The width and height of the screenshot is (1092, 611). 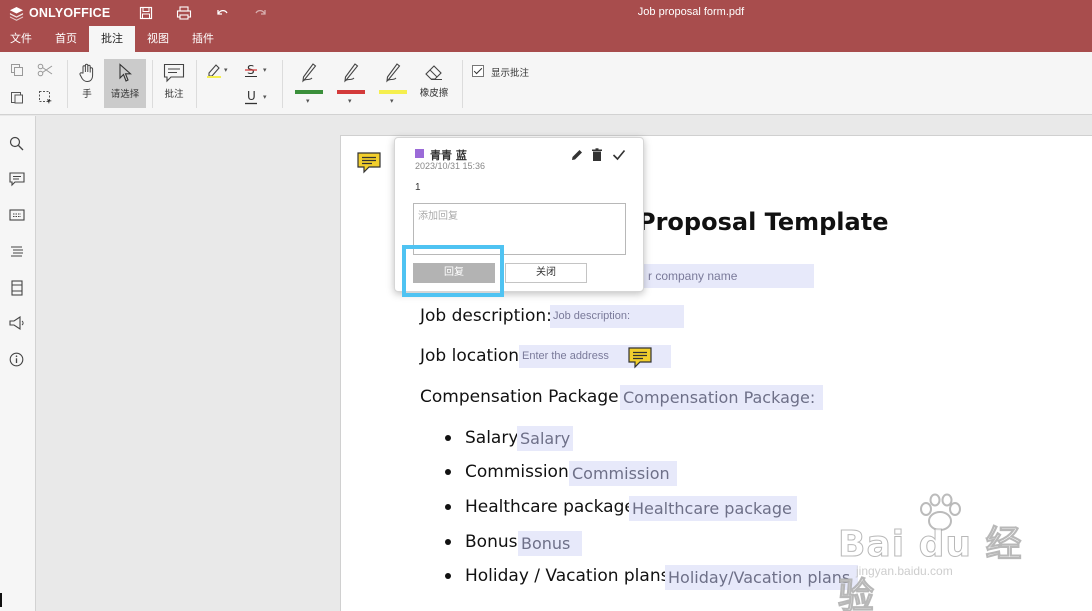 What do you see at coordinates (691, 12) in the screenshot?
I see `document-title: Job proposal form.pdf` at bounding box center [691, 12].